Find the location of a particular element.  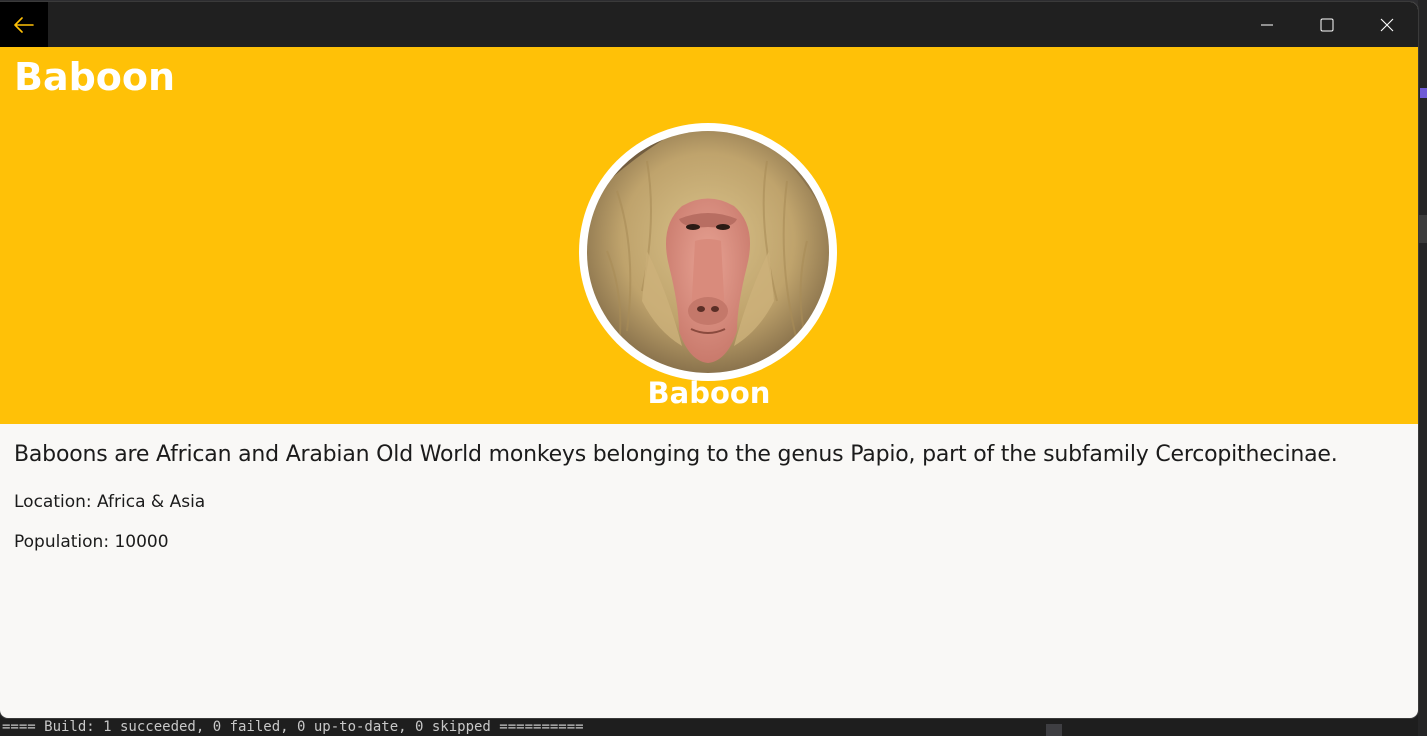

avatar-frame is located at coordinates (708, 252).